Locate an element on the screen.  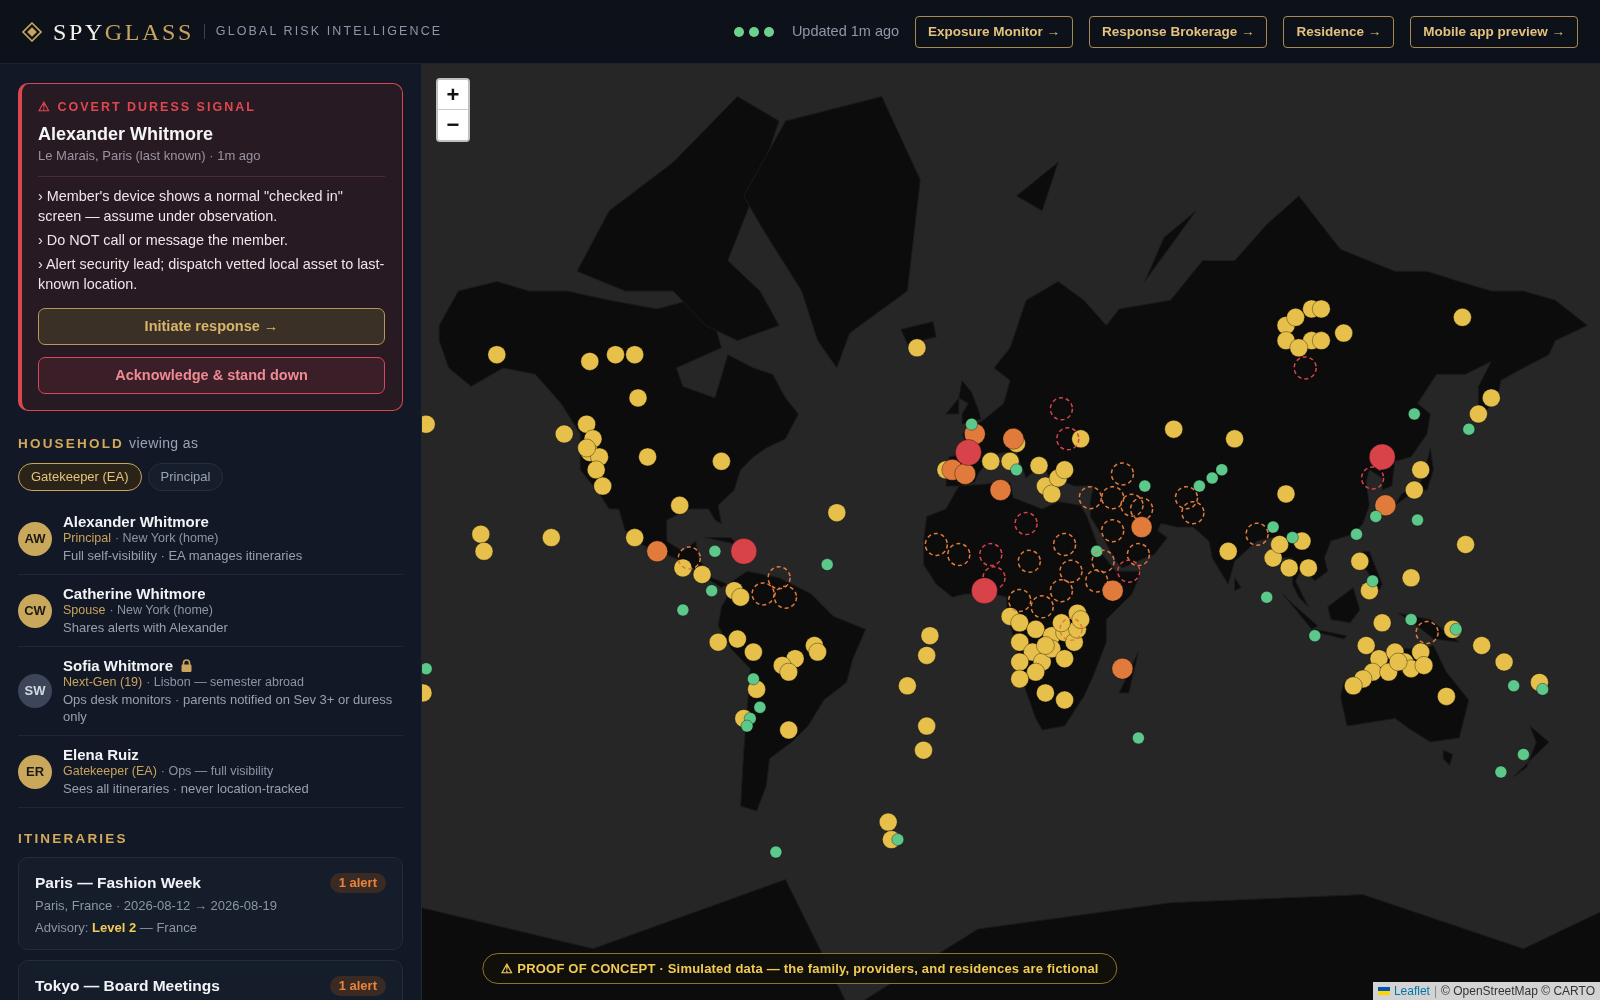
nav-button: Mobile app preview → is located at coordinates (1494, 31).